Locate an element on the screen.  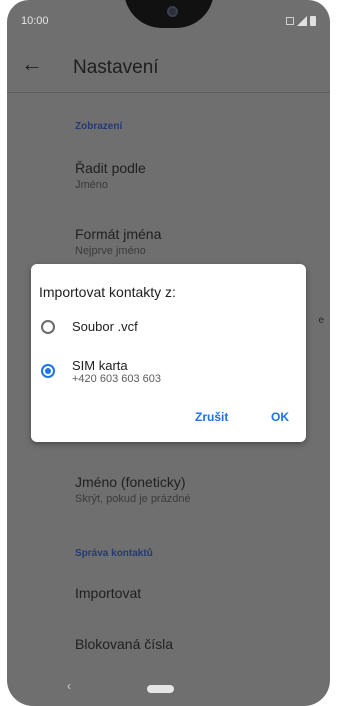
dialog-title: Importovat kontakty z: is located at coordinates (107, 292).